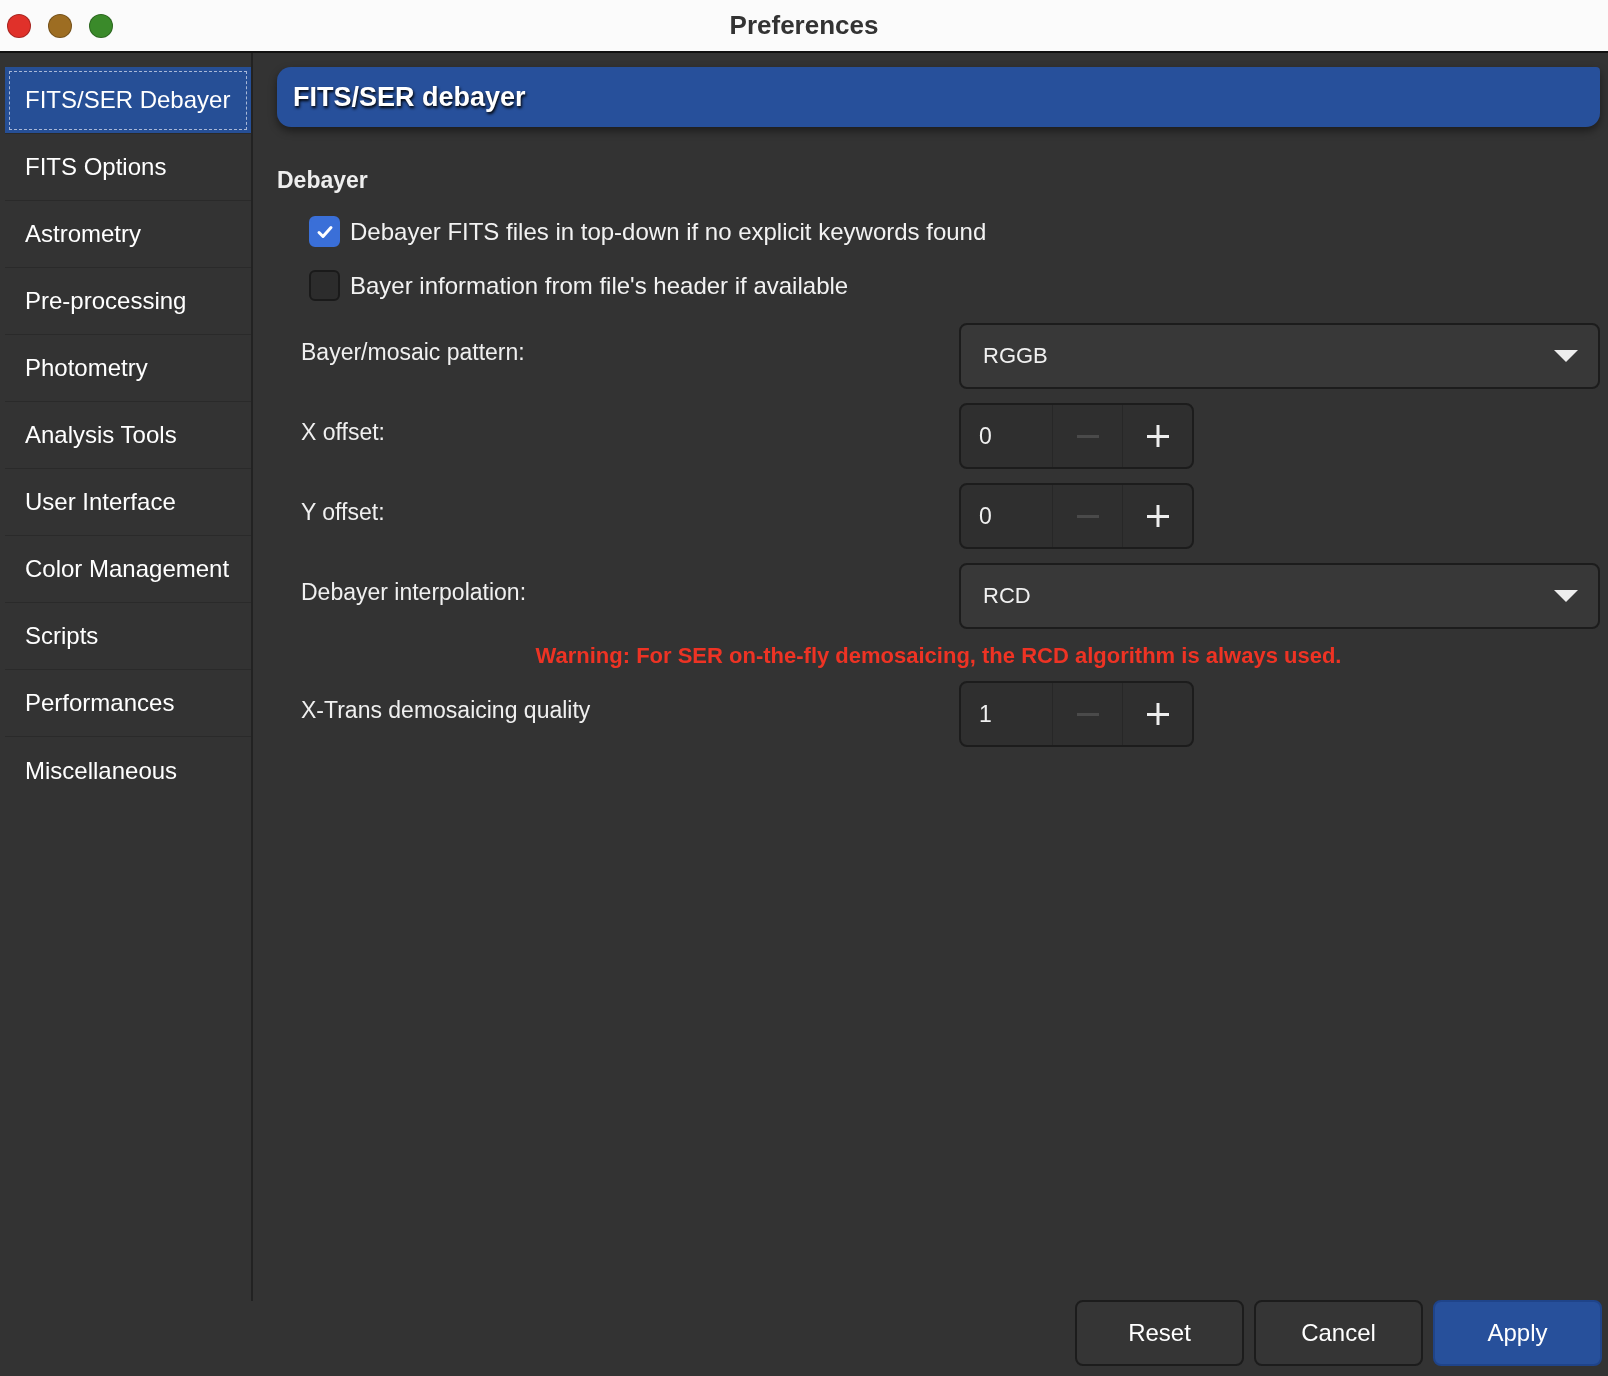 This screenshot has height=1376, width=1608. What do you see at coordinates (599, 285) in the screenshot?
I see `checkbox-label: Bayer information from file's header if available` at bounding box center [599, 285].